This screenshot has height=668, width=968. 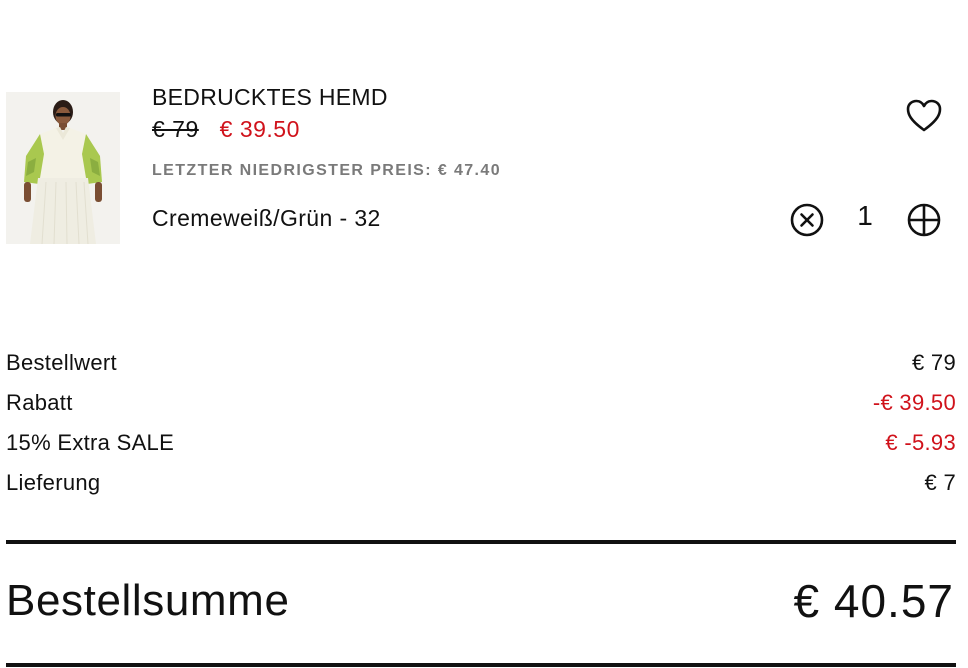 I want to click on product-price: € 79 € 39.50, so click(x=226, y=129).